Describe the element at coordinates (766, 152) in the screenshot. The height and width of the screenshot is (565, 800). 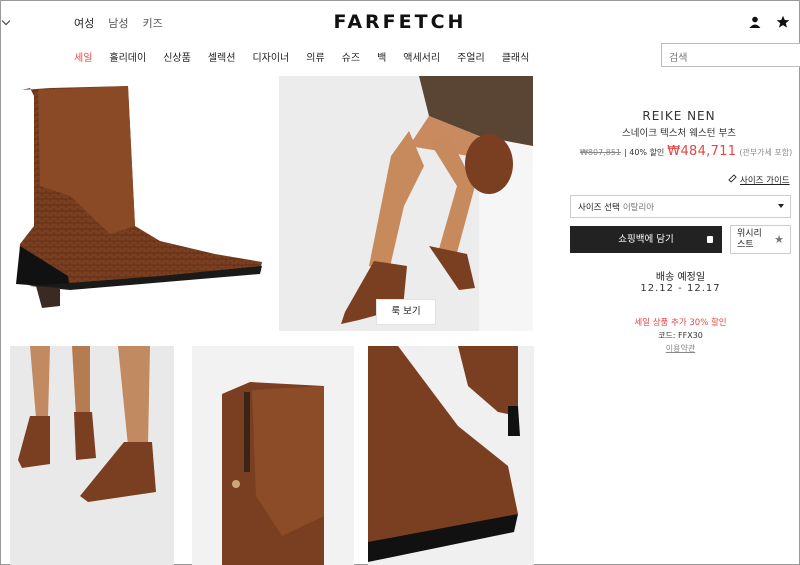
I see `tax-note: (관부가세 포함)` at that location.